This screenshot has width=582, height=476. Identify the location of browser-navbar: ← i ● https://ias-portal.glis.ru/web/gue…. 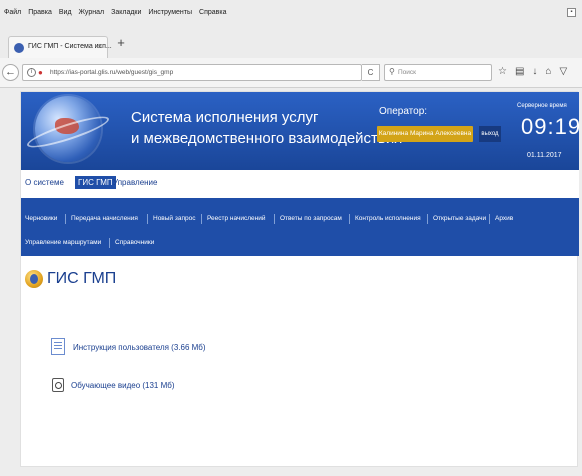
(291, 73).